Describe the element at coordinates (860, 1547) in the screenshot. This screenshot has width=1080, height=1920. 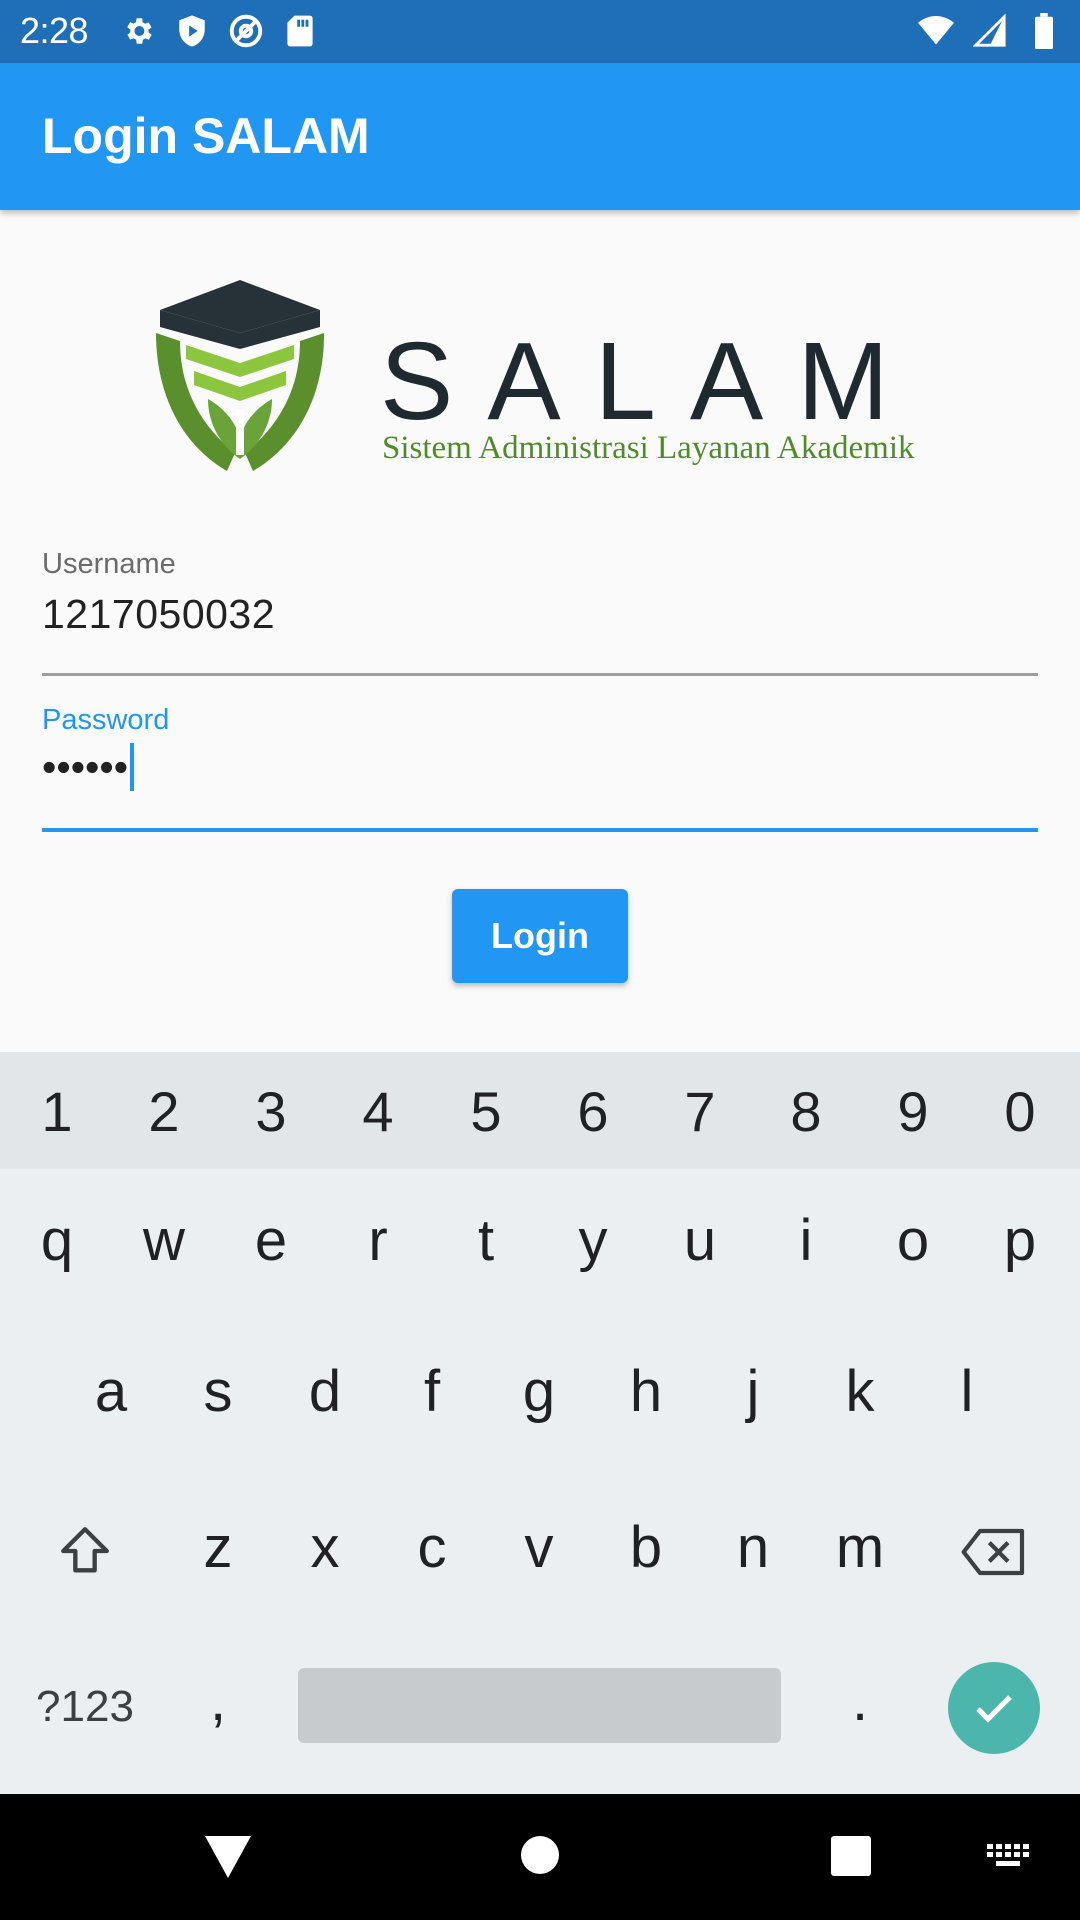
I see `key-m: m` at that location.